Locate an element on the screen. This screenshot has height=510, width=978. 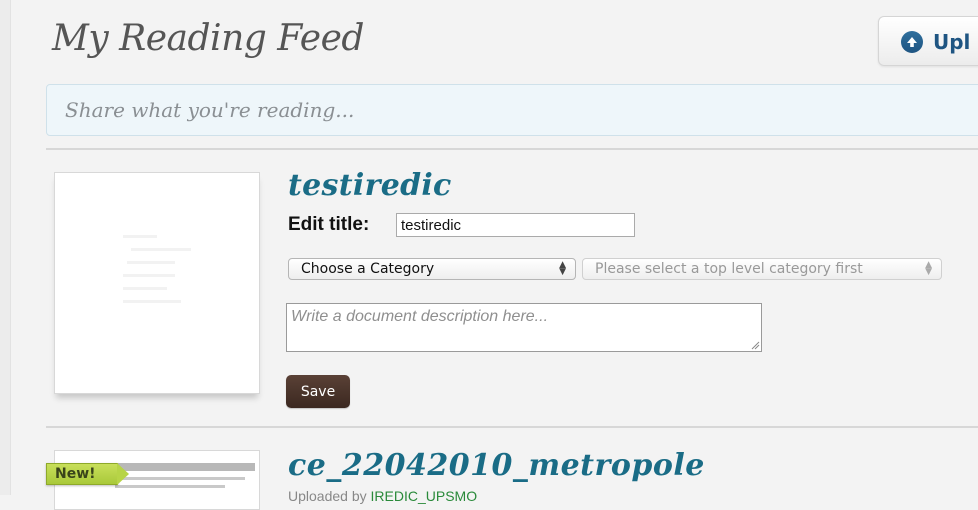
document-uploader: Uploaded by IREDIC_UPSMO is located at coordinates (382, 496).